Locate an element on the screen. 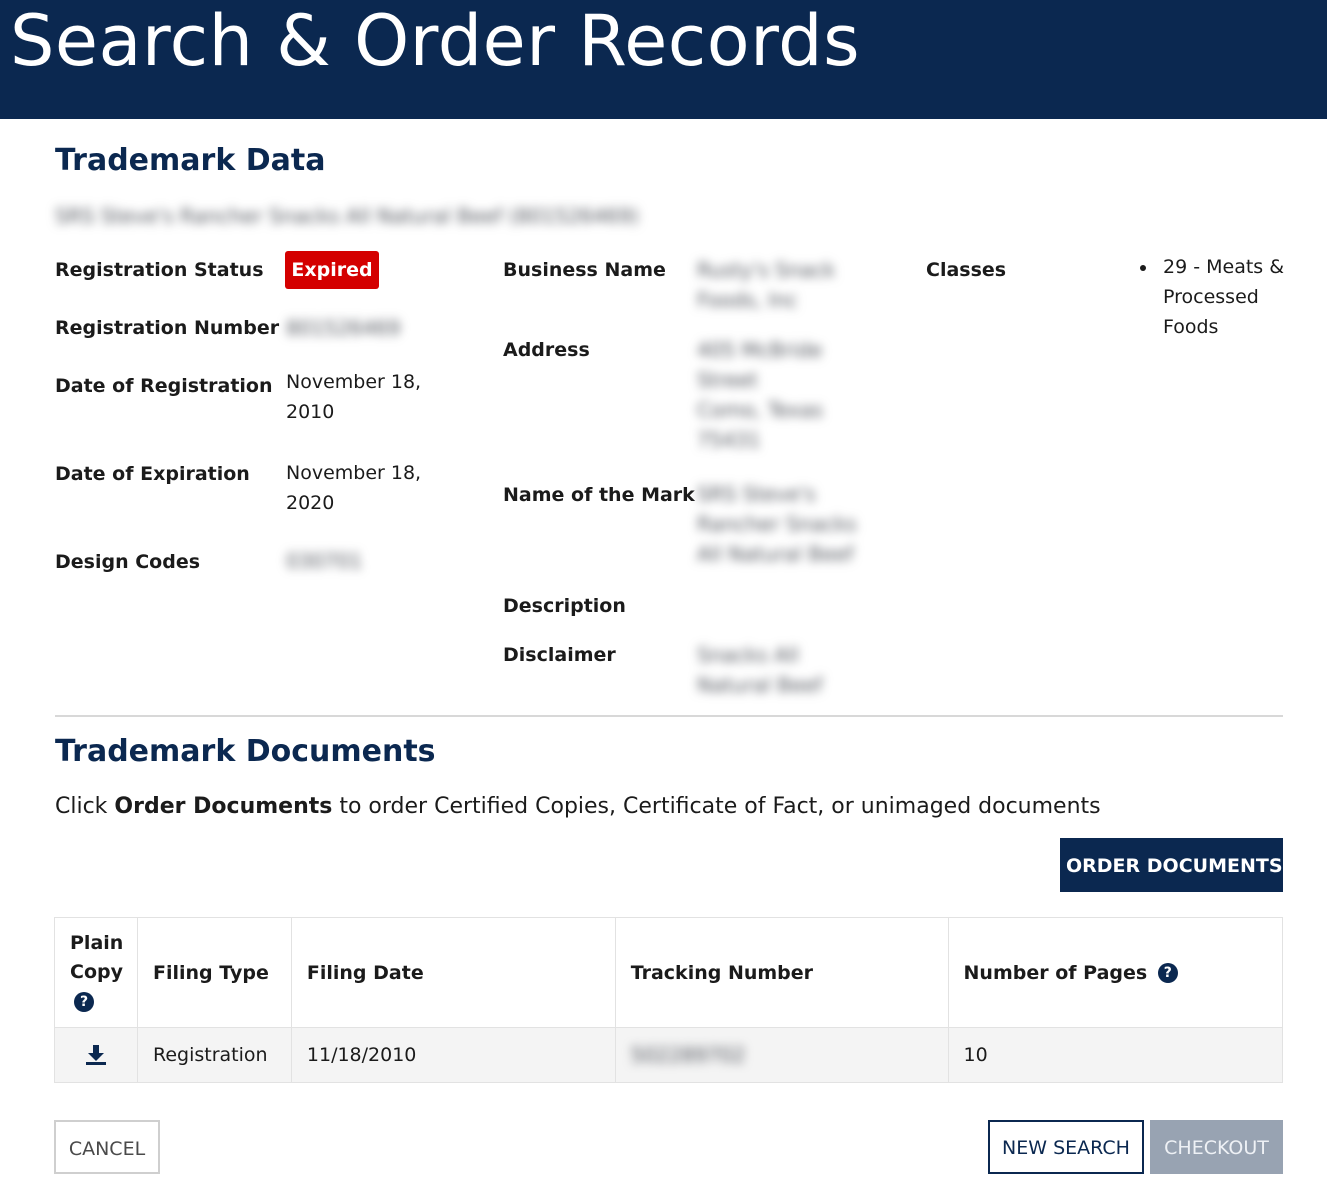 Image resolution: width=1327 pixels, height=1185 pixels. pages-cell: 10 is located at coordinates (1115, 1055).